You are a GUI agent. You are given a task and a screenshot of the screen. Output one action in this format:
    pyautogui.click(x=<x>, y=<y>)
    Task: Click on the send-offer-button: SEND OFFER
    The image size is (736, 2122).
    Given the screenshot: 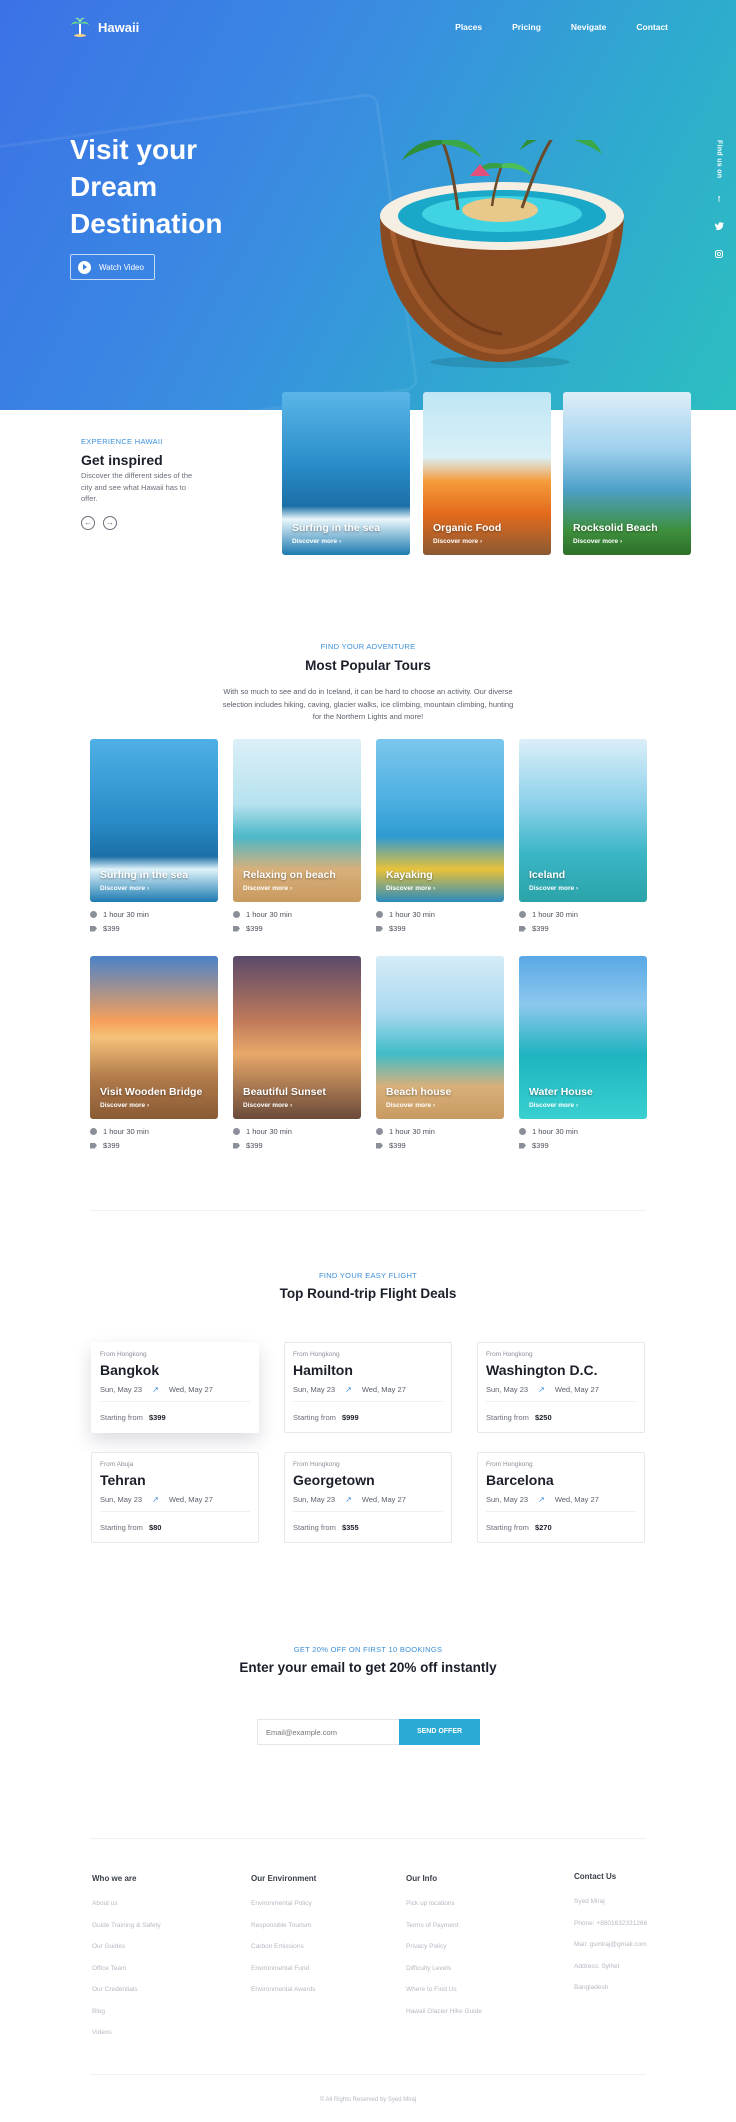 What is the action you would take?
    pyautogui.click(x=439, y=1732)
    